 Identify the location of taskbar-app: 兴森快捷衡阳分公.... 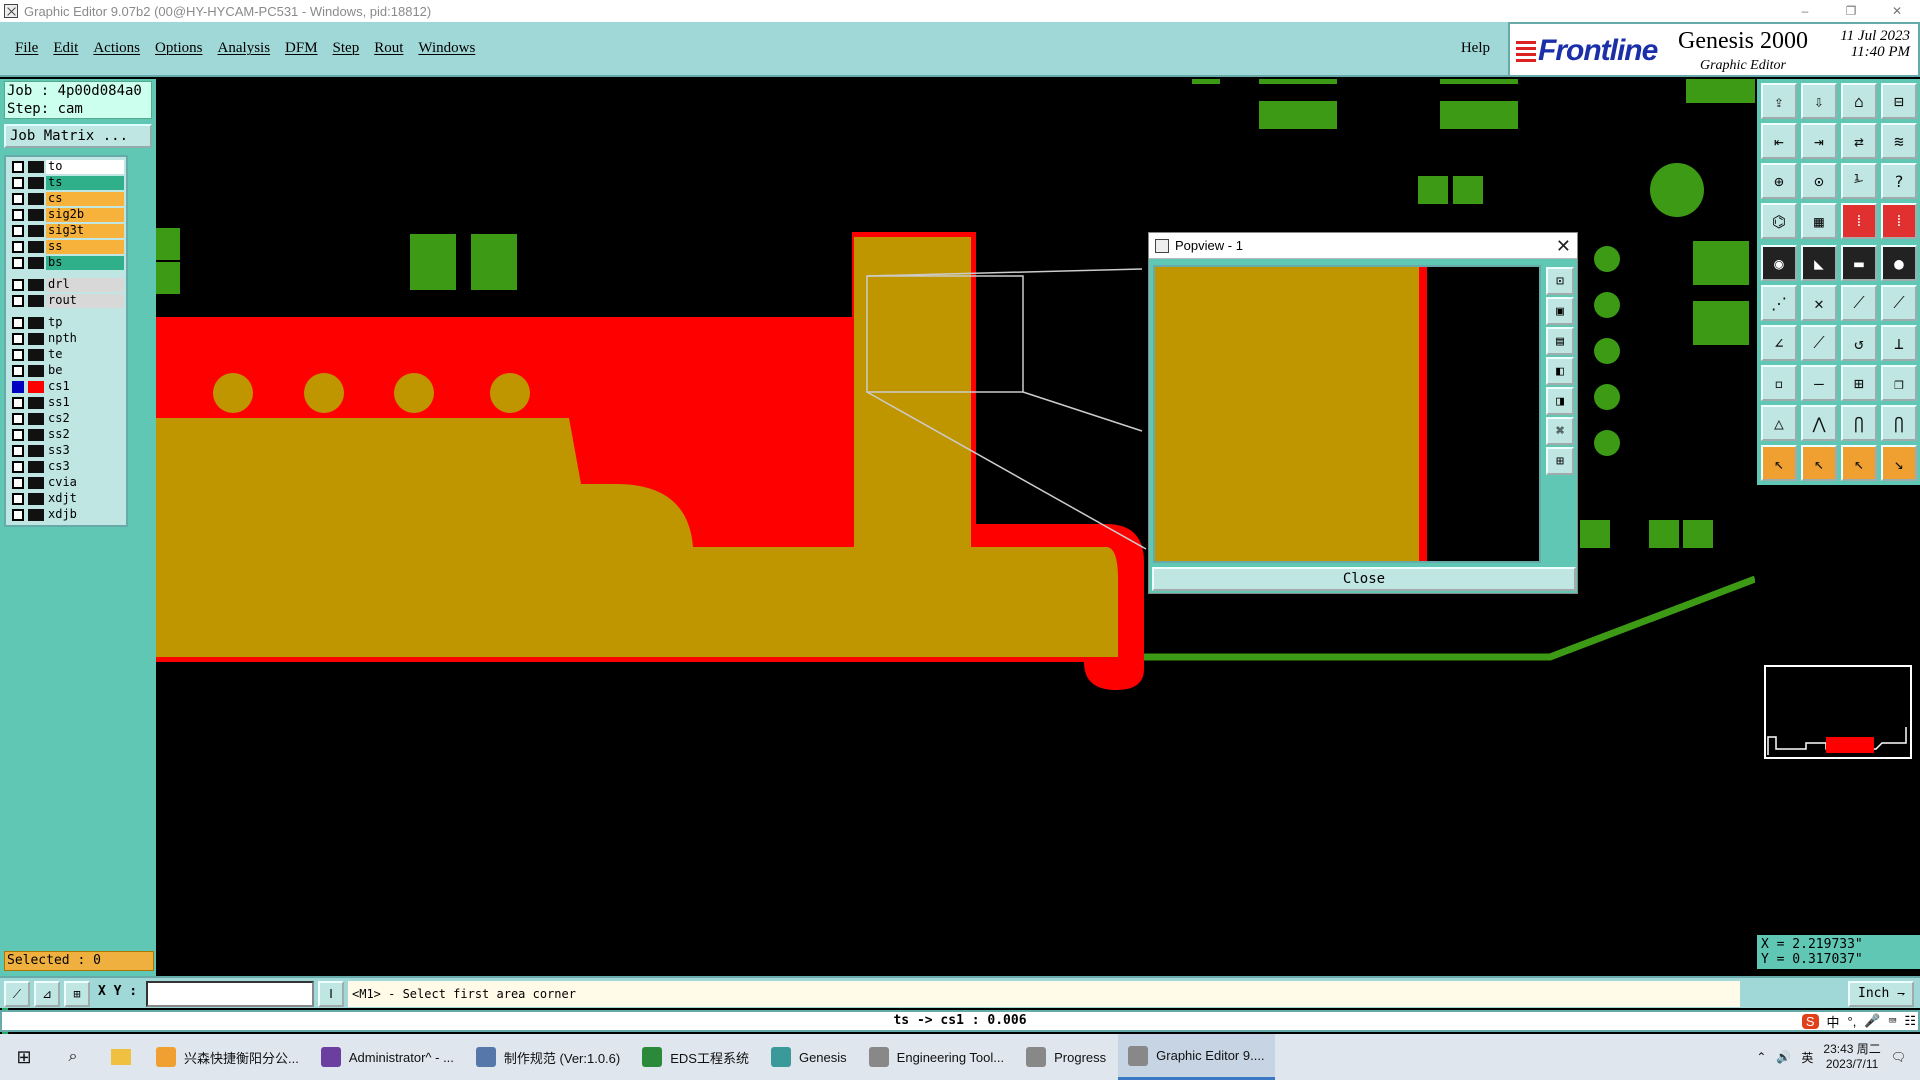
(227, 1057).